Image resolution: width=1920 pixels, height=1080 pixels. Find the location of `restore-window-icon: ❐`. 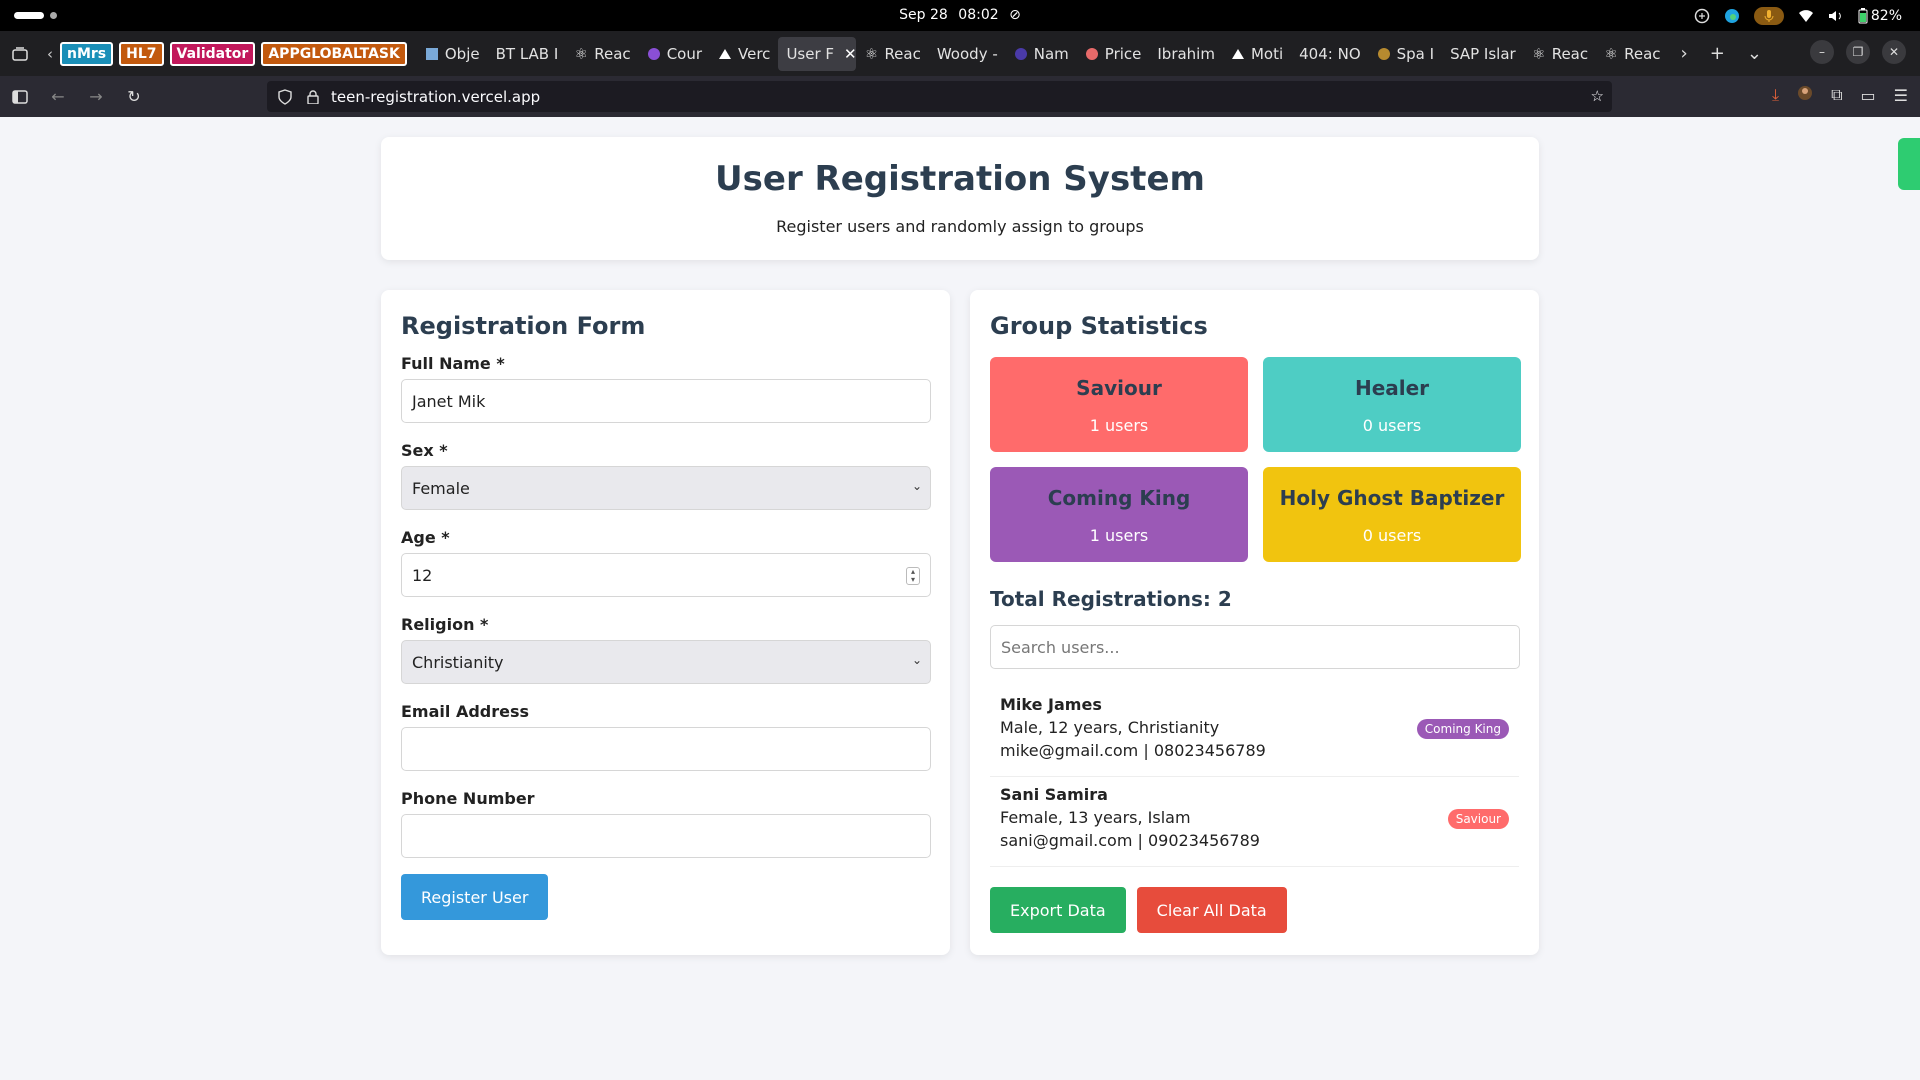

restore-window-icon: ❐ is located at coordinates (1858, 52).